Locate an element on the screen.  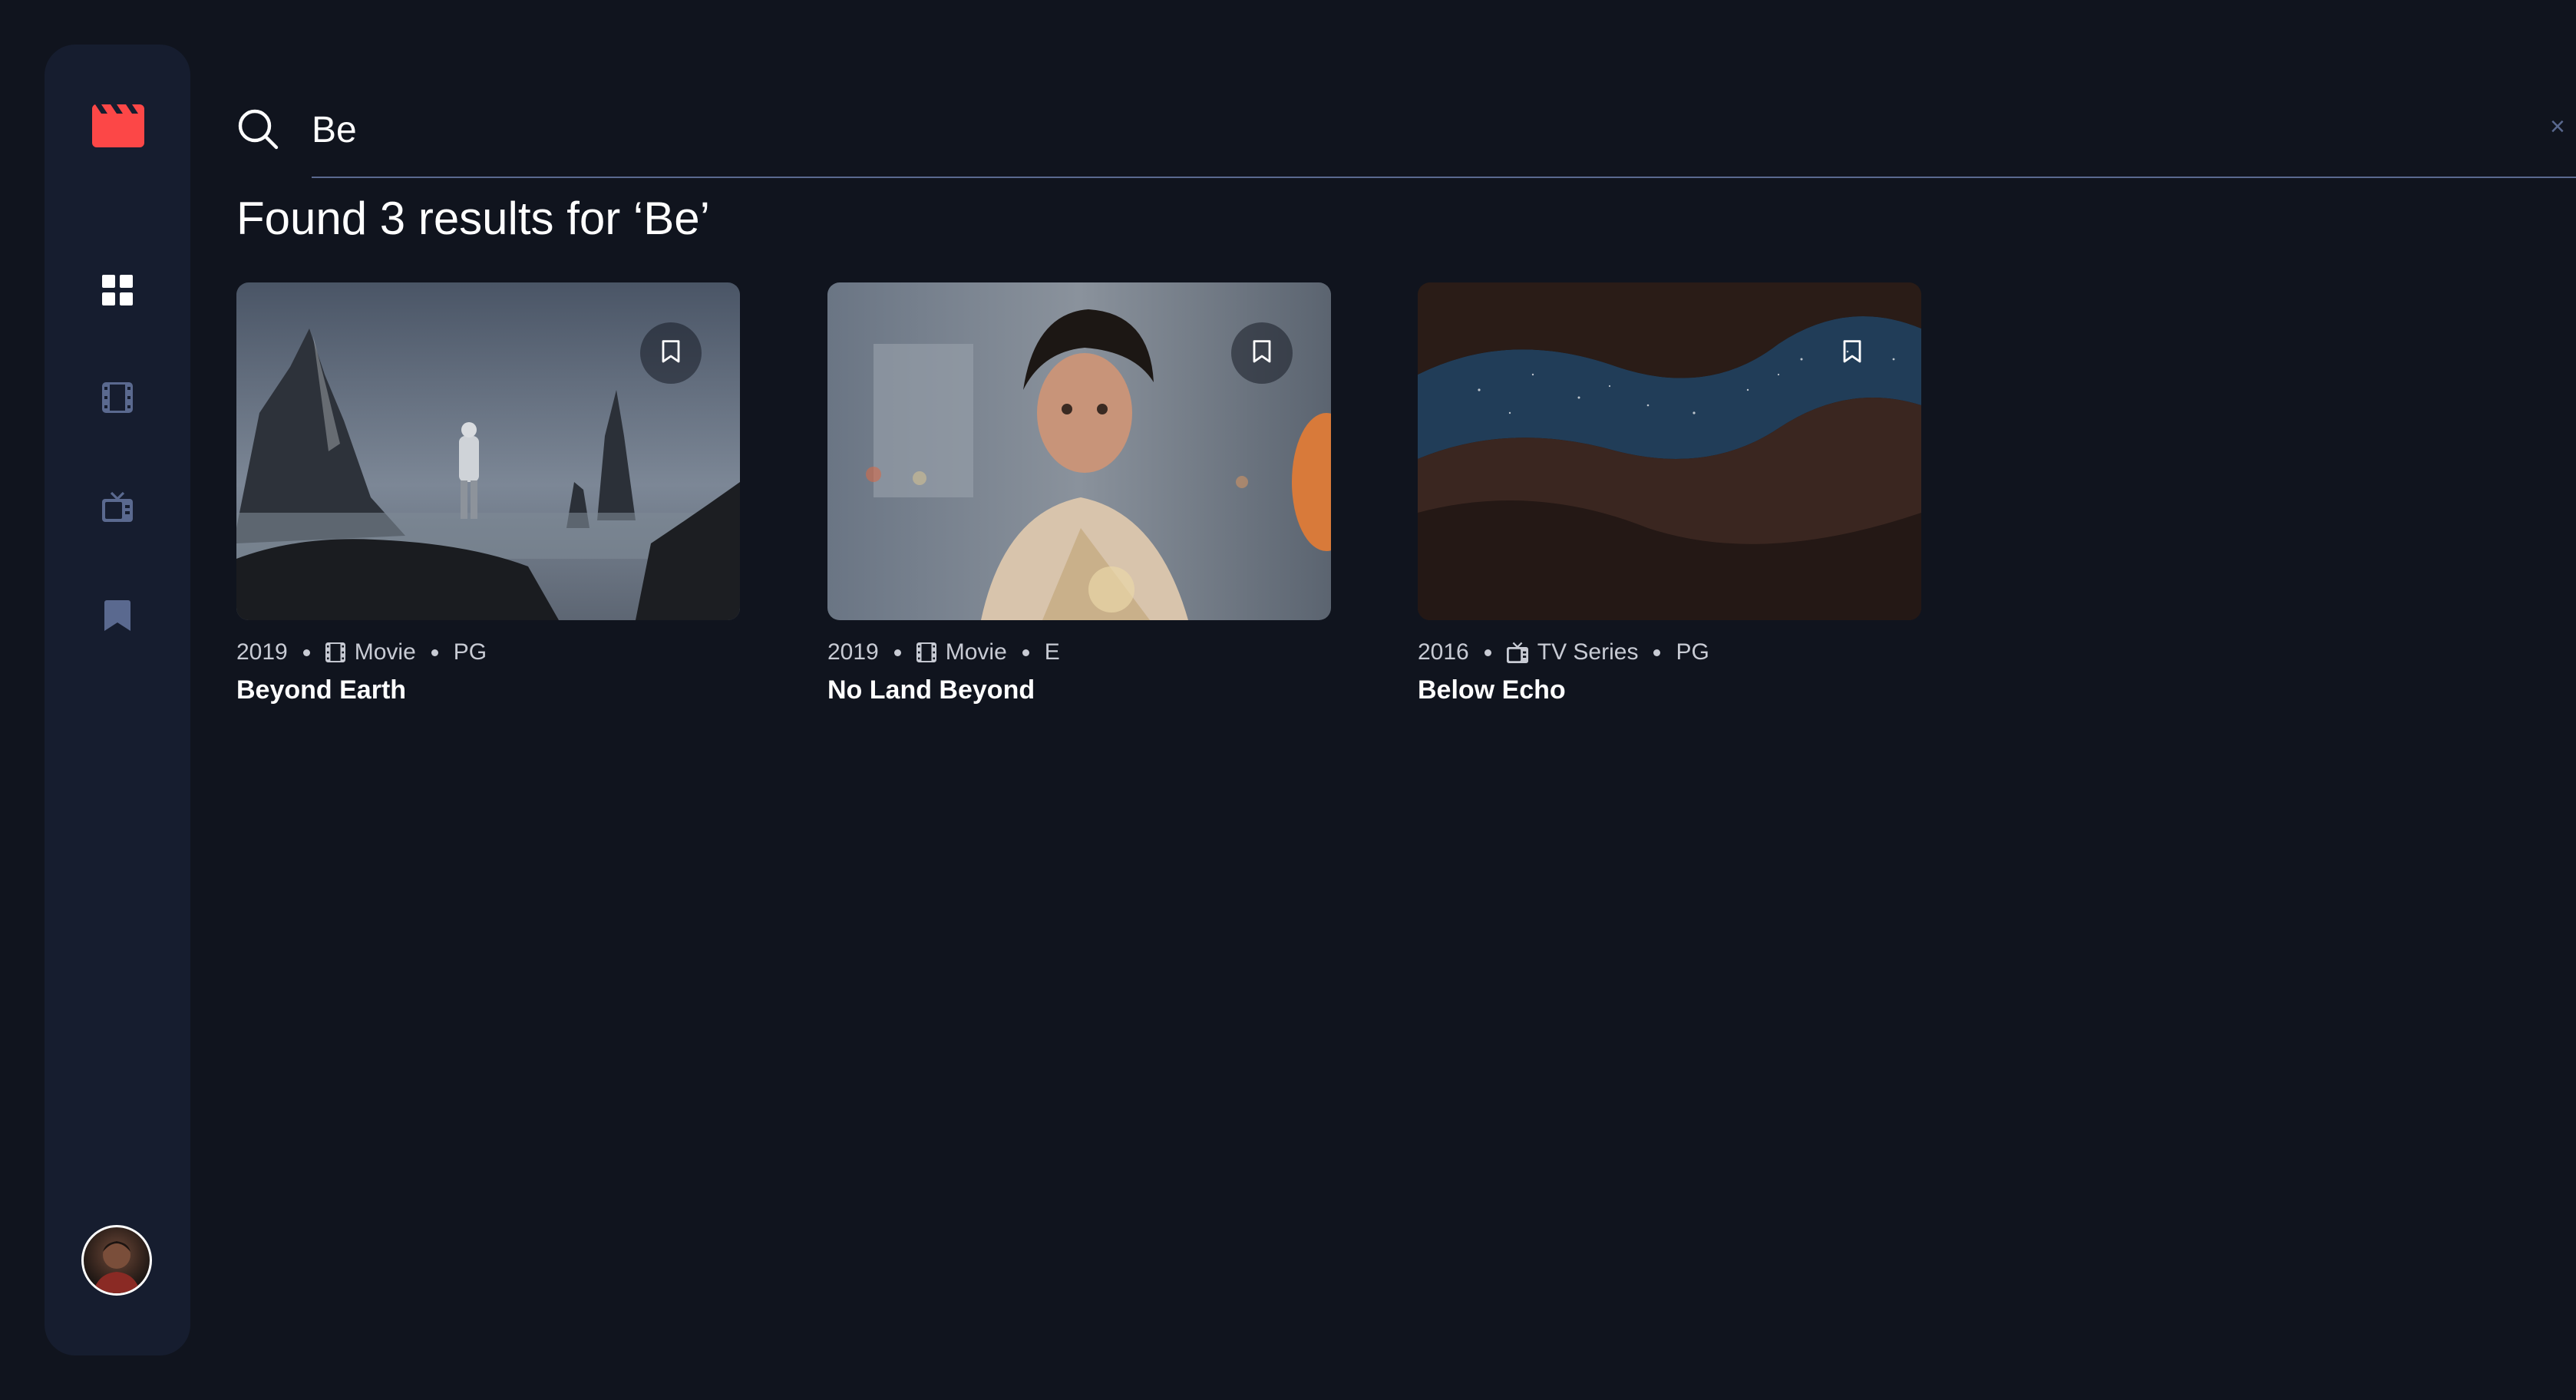
search-underline is located at coordinates (1444, 178).